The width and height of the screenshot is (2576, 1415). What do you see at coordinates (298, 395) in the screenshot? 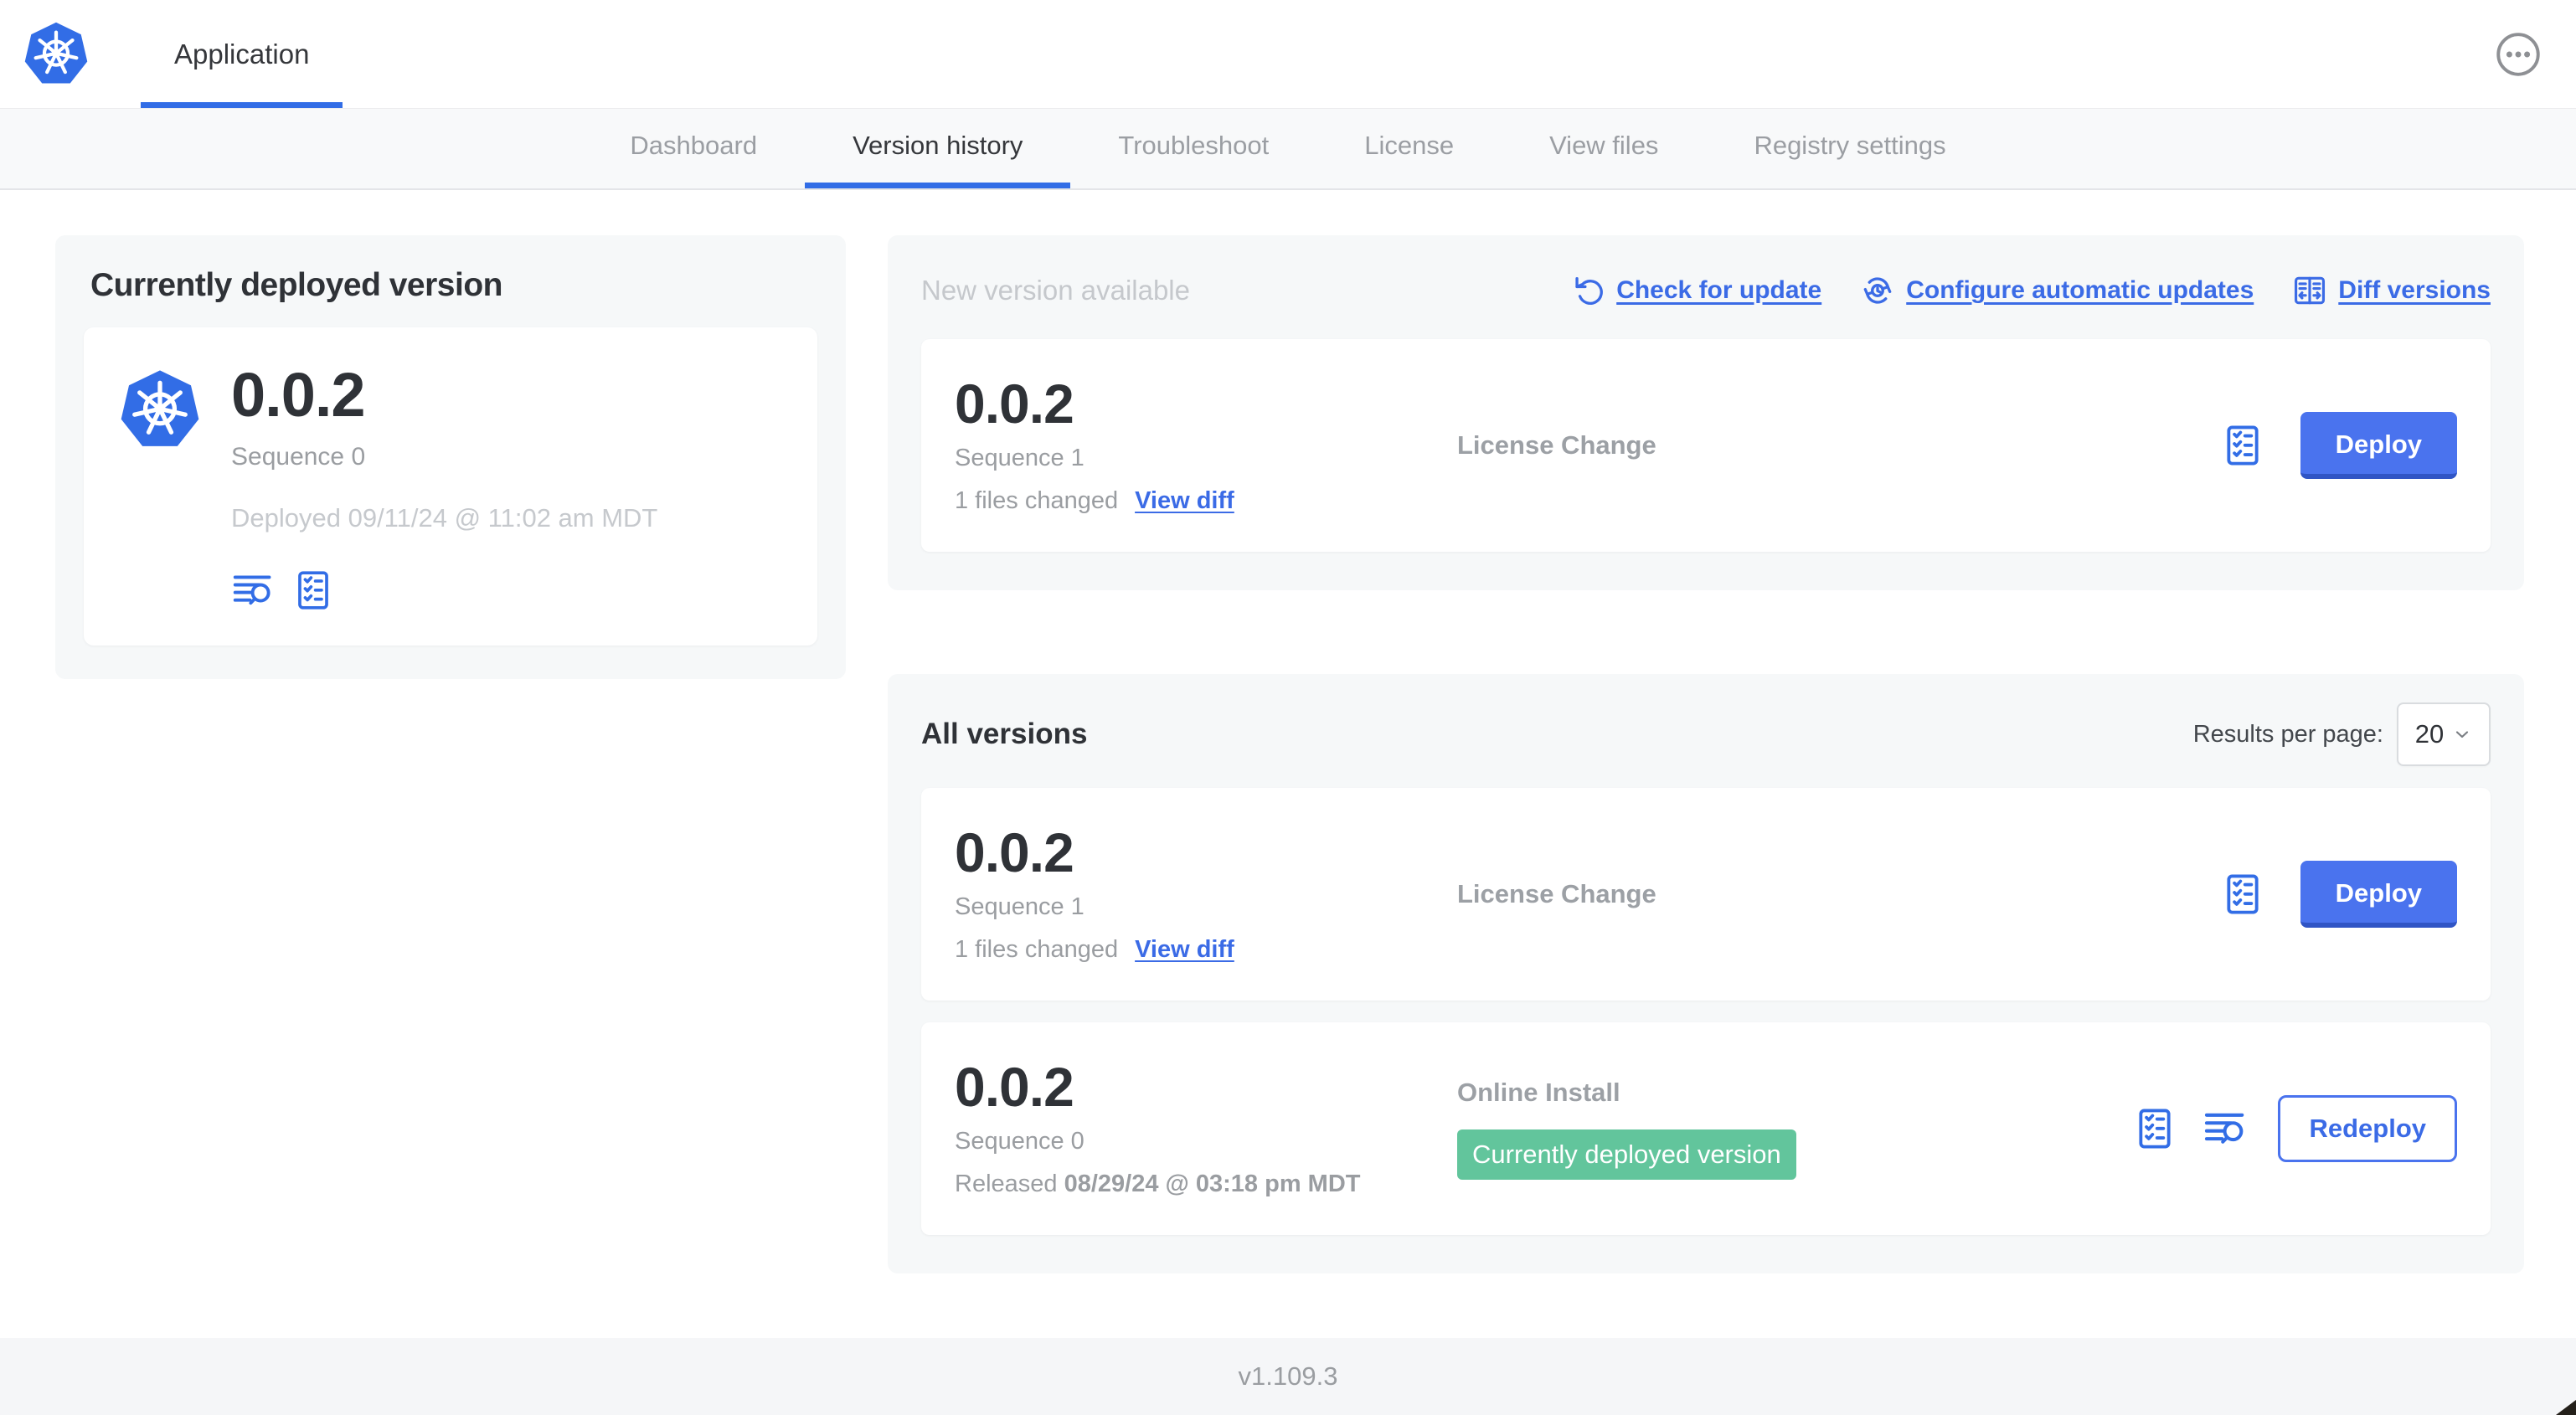
I see `deployed-version-number: 0.0.2` at bounding box center [298, 395].